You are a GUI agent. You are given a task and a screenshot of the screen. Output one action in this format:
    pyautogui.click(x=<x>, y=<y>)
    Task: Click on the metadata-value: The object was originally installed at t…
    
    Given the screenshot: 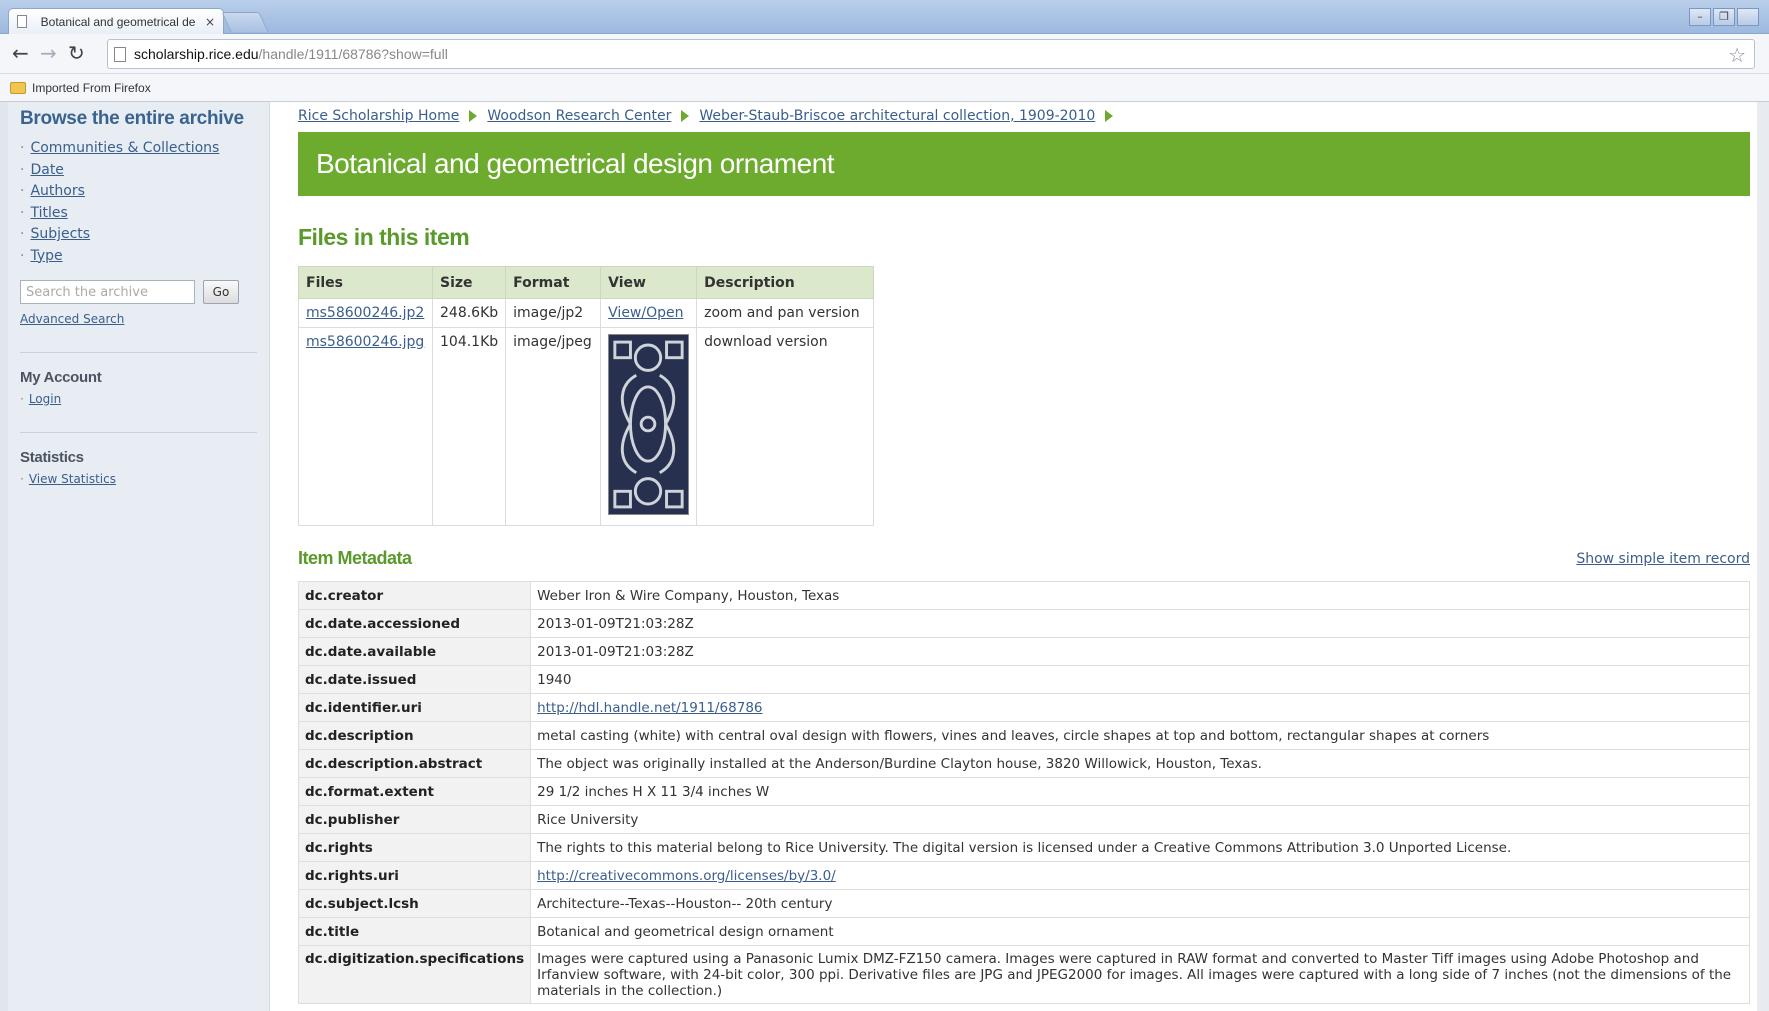 What is the action you would take?
    pyautogui.click(x=1140, y=763)
    